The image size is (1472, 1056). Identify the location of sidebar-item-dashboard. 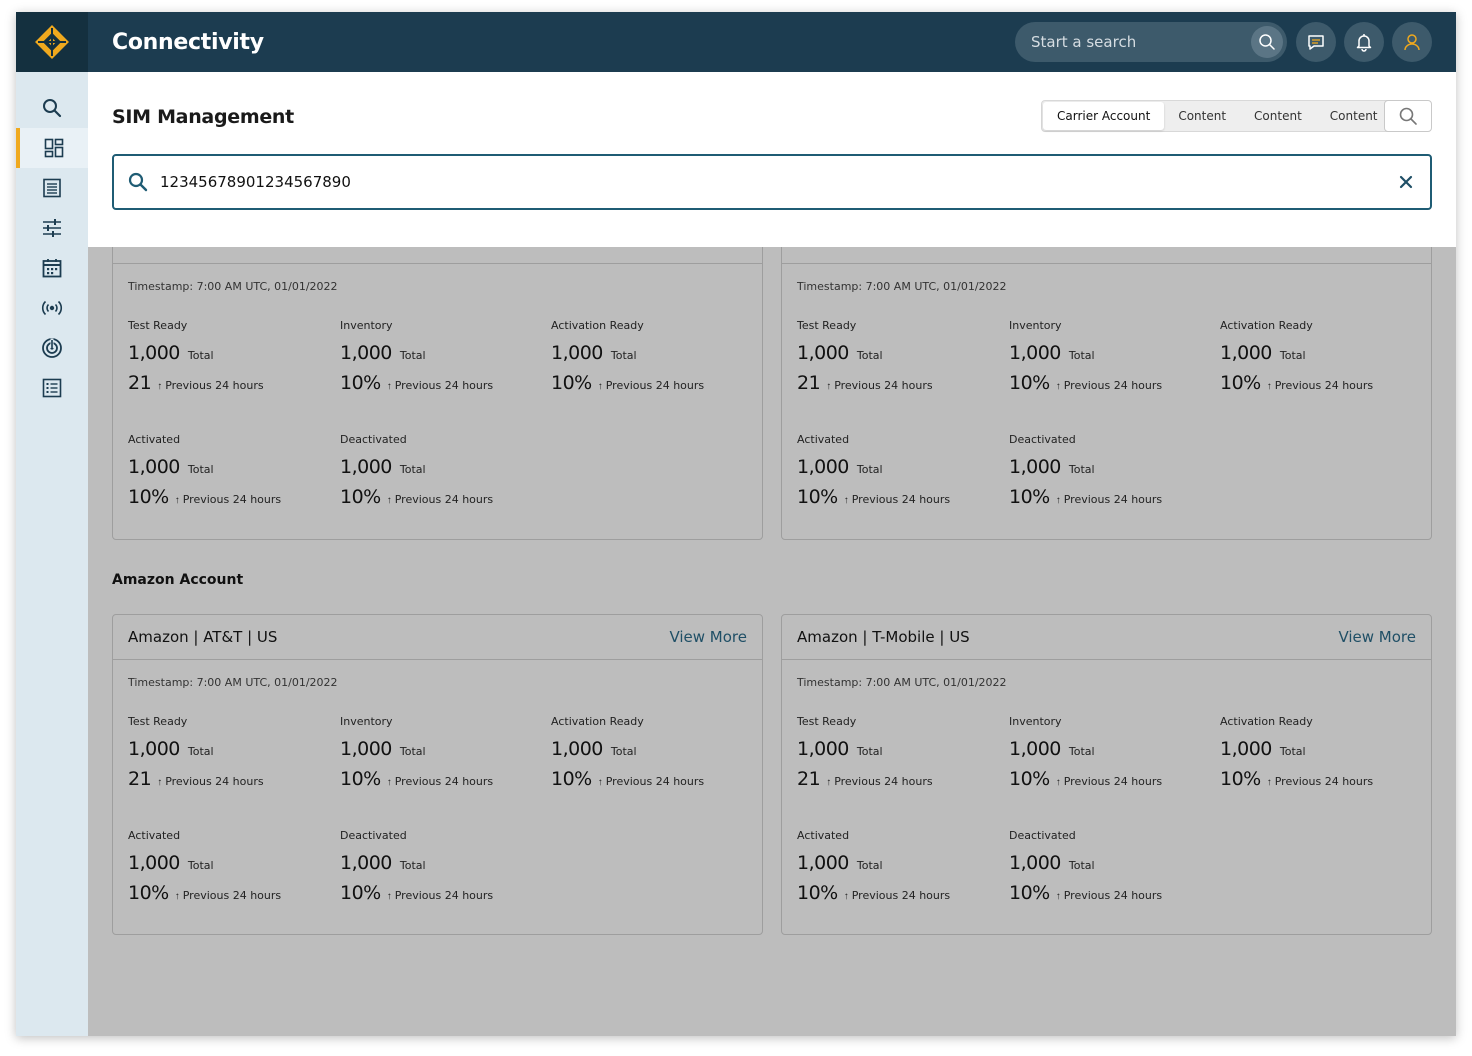
(52, 148).